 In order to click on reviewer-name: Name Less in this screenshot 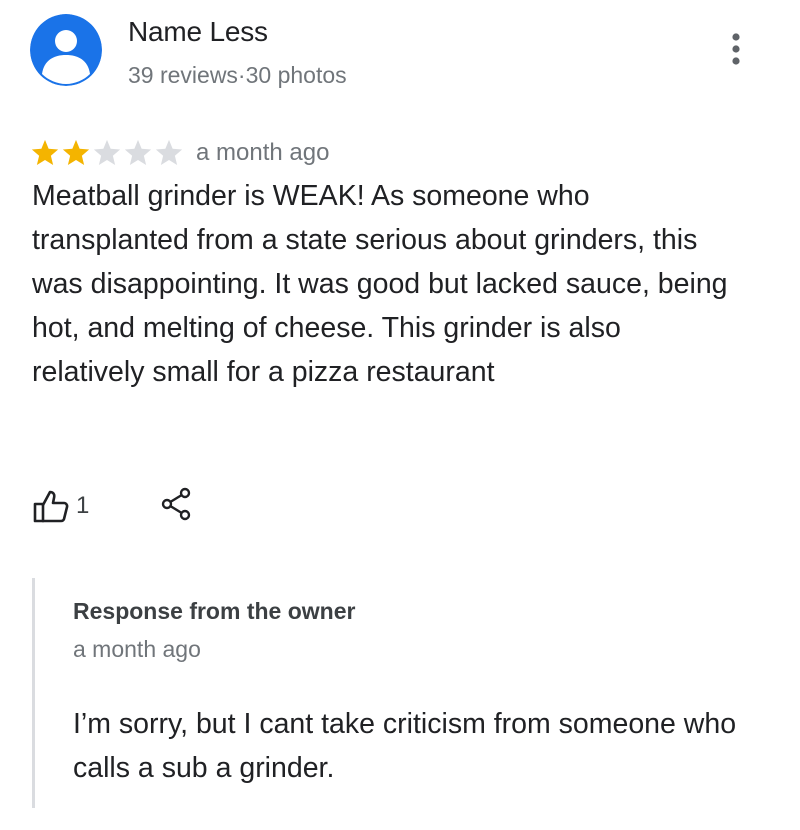, I will do `click(198, 32)`.